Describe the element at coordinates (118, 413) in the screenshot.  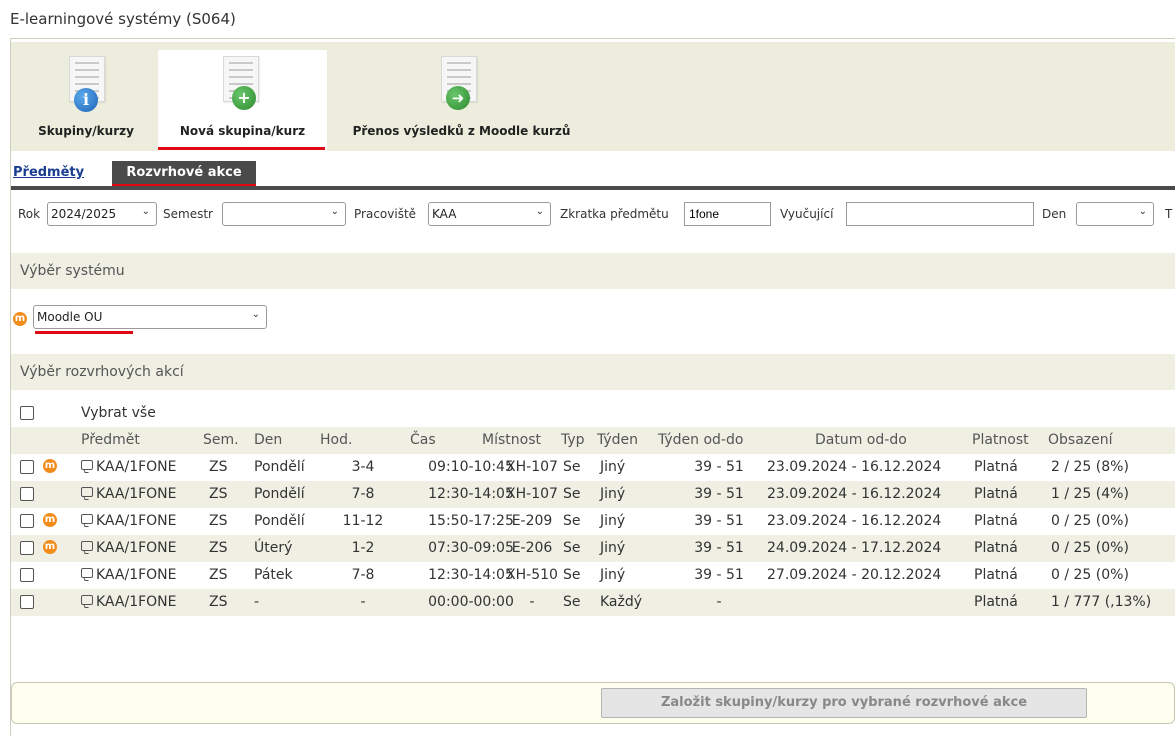
I see `select-all-label: Vybrat vše` at that location.